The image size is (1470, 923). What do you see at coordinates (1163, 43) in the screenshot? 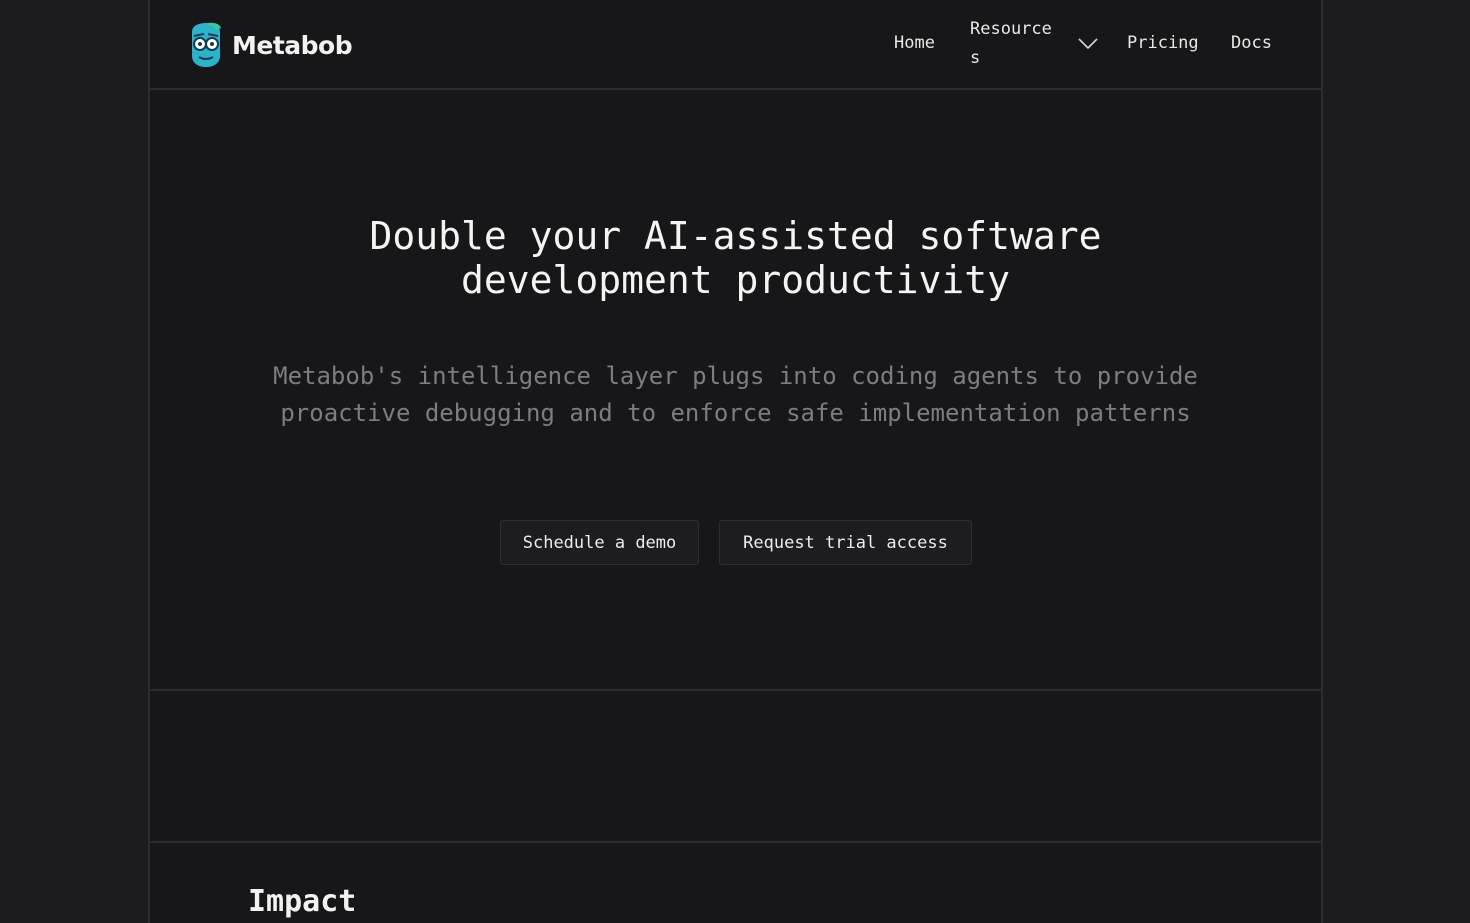
I see `nav-pricing: Pricing` at bounding box center [1163, 43].